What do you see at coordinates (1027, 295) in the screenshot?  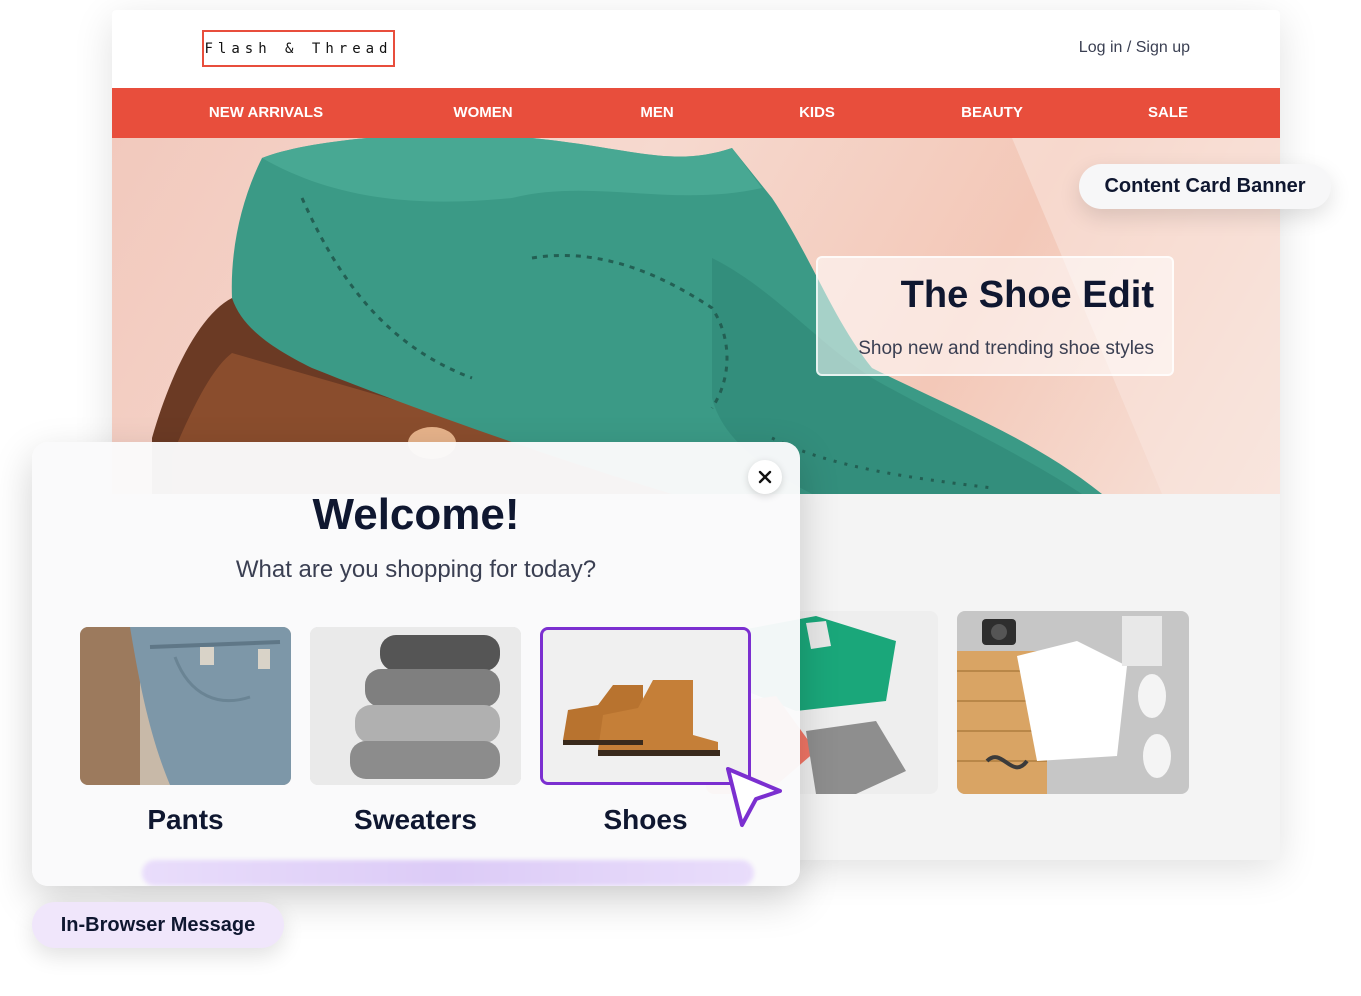 I see `hero-title: The Shoe Edit` at bounding box center [1027, 295].